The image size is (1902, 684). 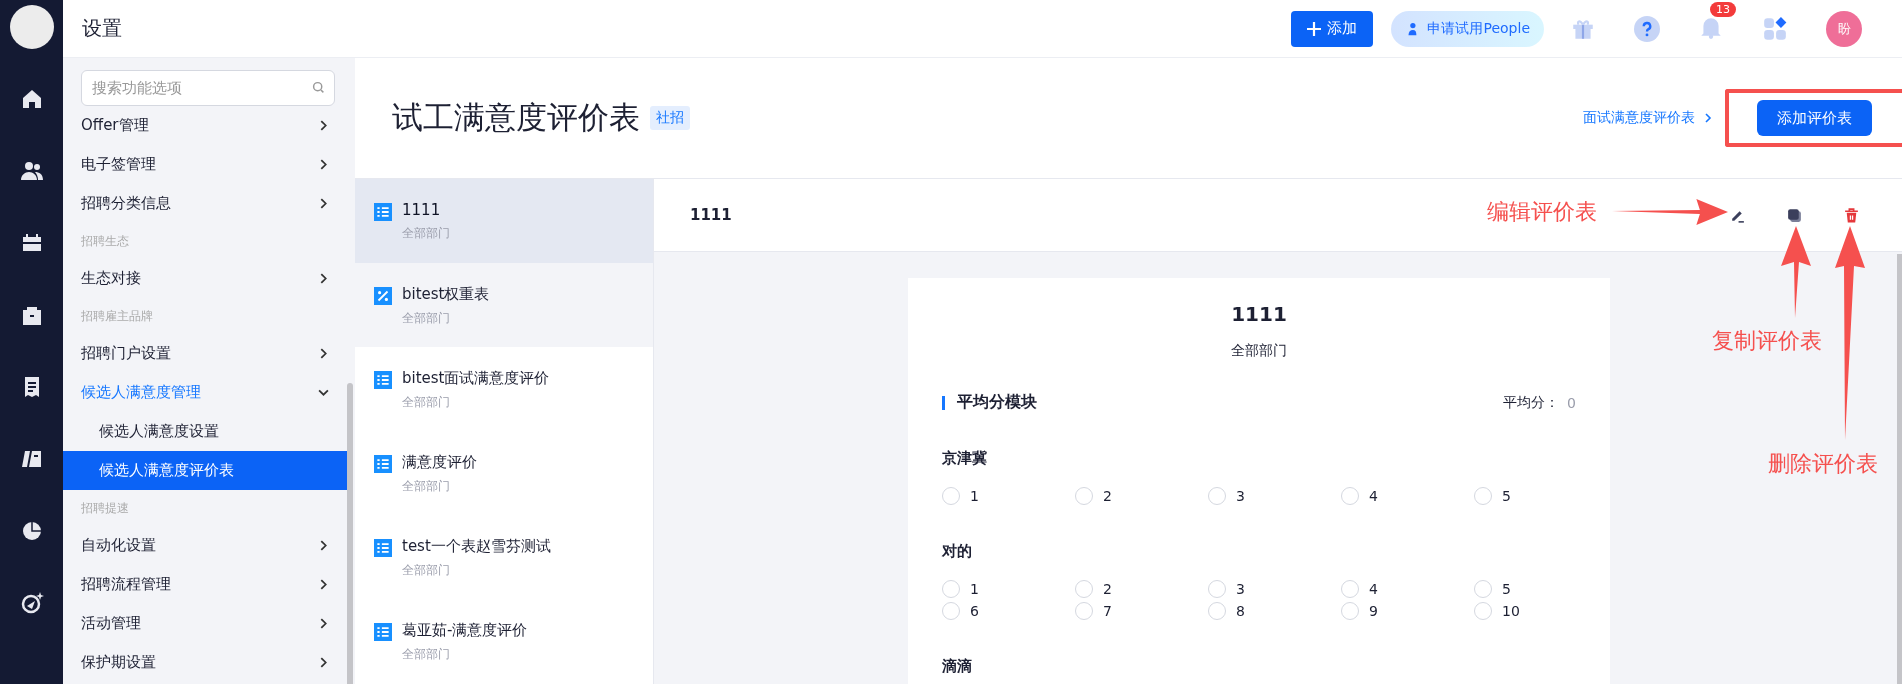 What do you see at coordinates (1794, 215) in the screenshot?
I see `copy-icon` at bounding box center [1794, 215].